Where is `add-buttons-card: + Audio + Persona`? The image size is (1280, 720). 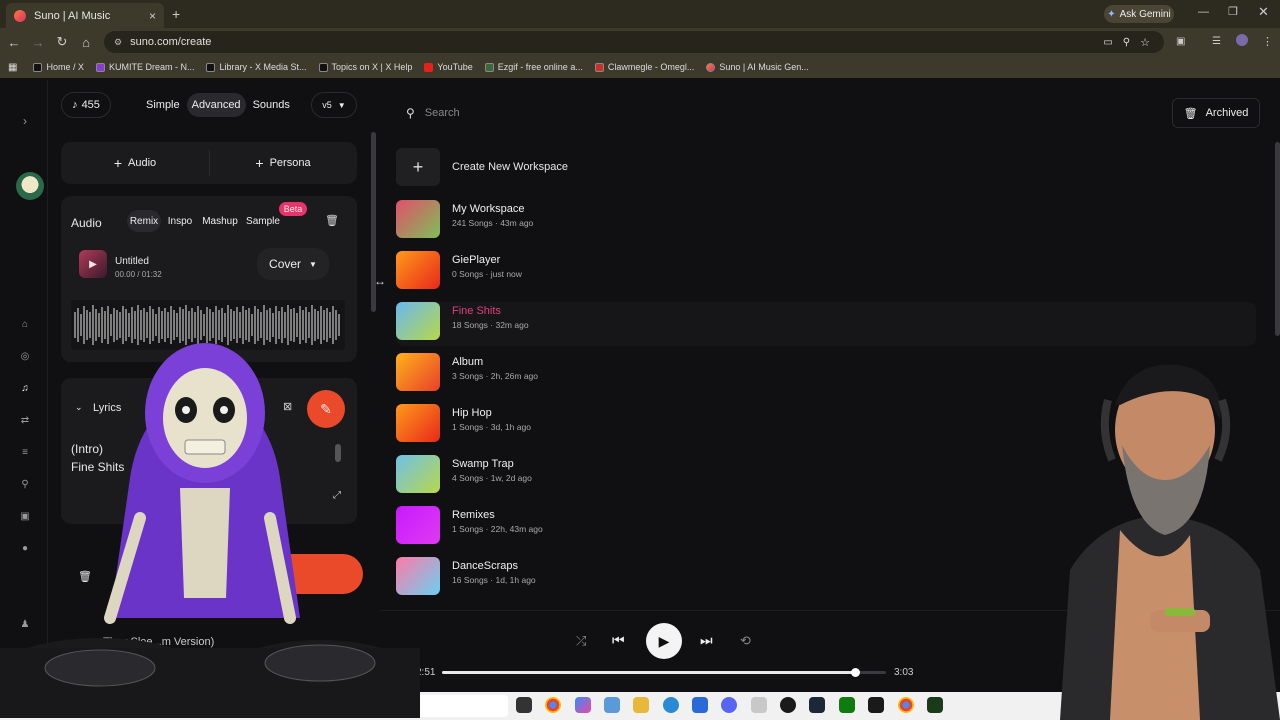
add-buttons-card: + Audio + Persona is located at coordinates (209, 163).